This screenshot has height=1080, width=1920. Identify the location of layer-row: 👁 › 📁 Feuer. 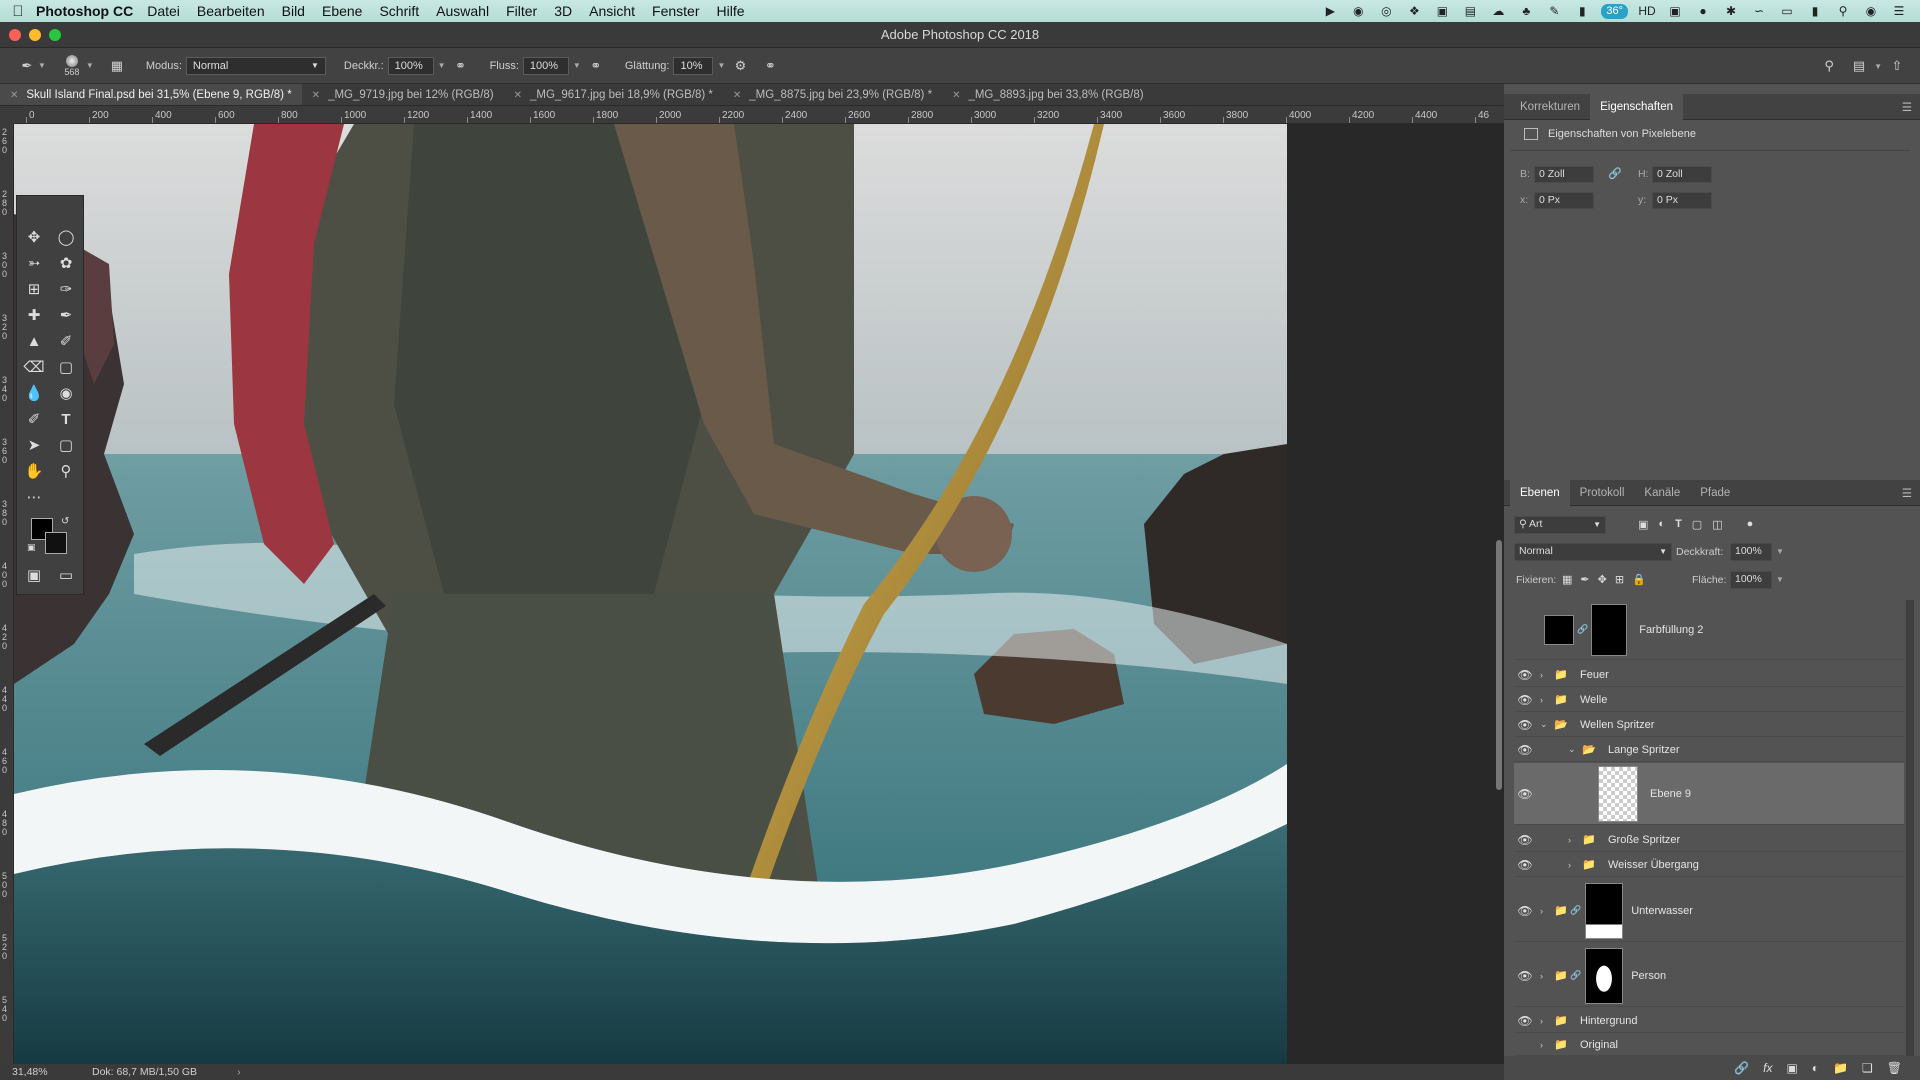
(1709, 675).